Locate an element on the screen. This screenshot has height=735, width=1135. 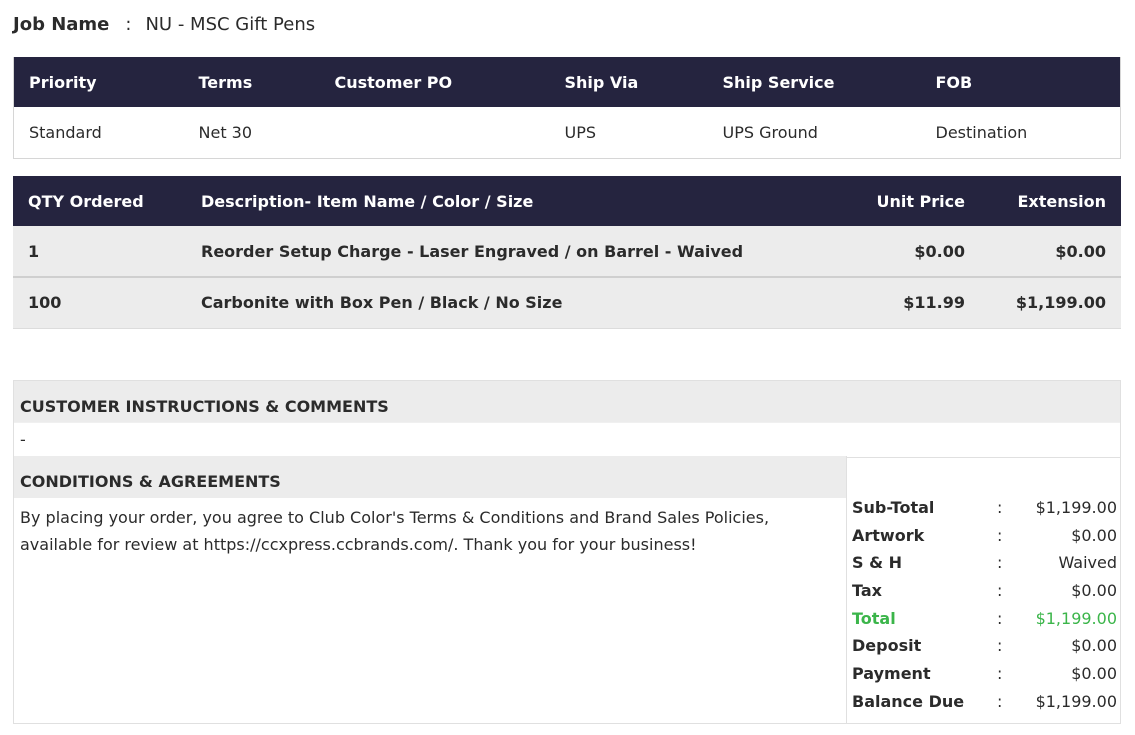
fob-value: Destination is located at coordinates (1020, 133).